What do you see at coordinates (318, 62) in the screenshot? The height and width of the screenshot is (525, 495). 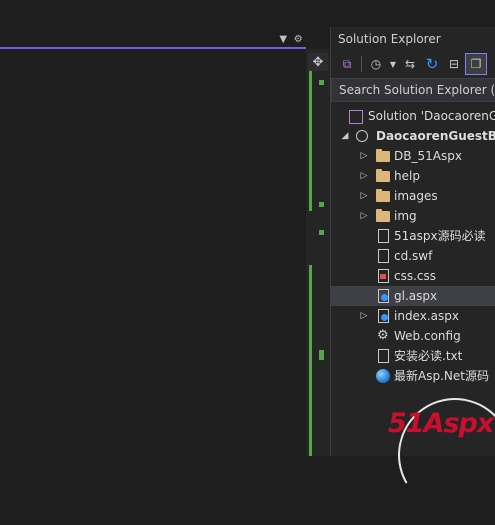 I see `split-window-icon: ✥` at bounding box center [318, 62].